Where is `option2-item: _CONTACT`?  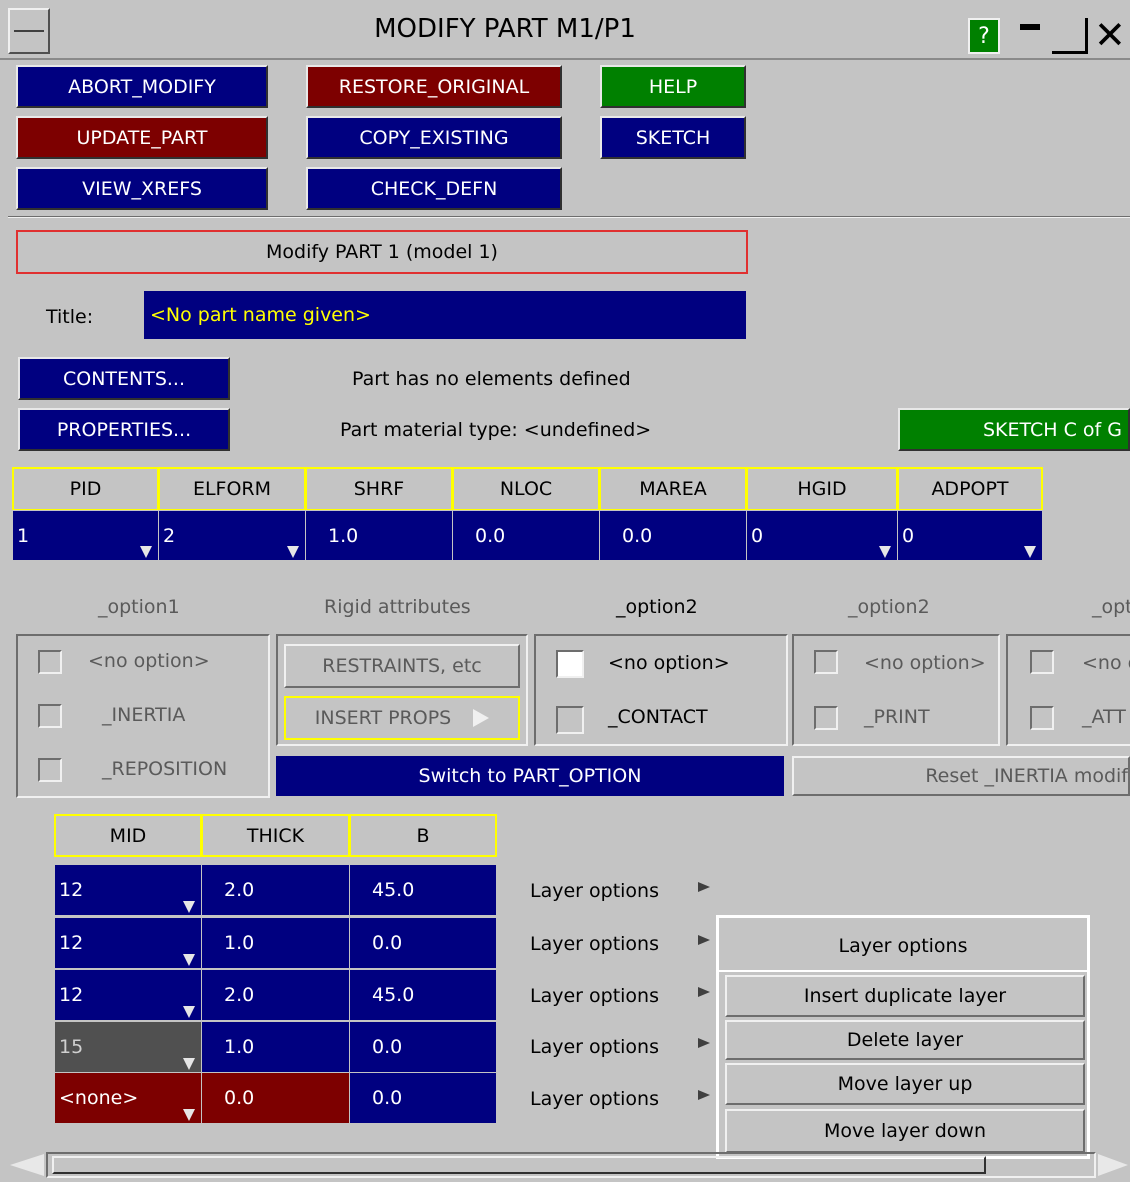
option2-item: _CONTACT is located at coordinates (658, 717).